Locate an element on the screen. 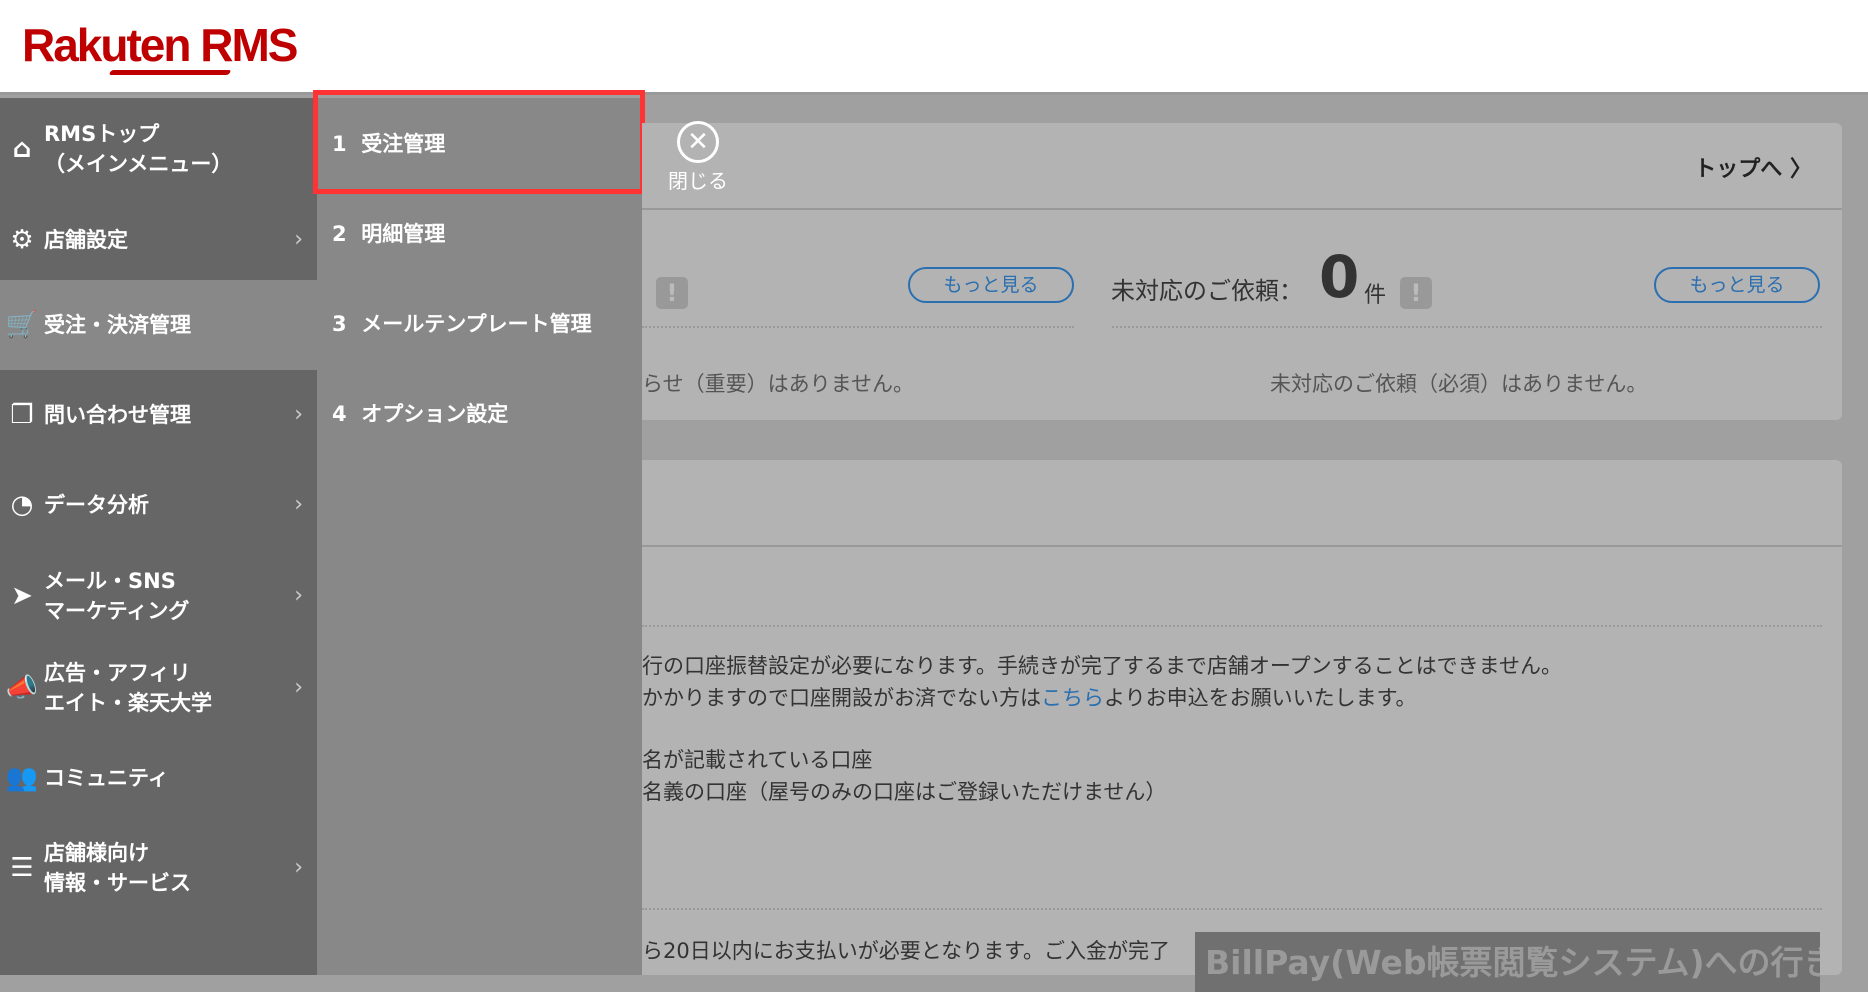 The height and width of the screenshot is (992, 1868). label: トップへ is located at coordinates (1738, 169).